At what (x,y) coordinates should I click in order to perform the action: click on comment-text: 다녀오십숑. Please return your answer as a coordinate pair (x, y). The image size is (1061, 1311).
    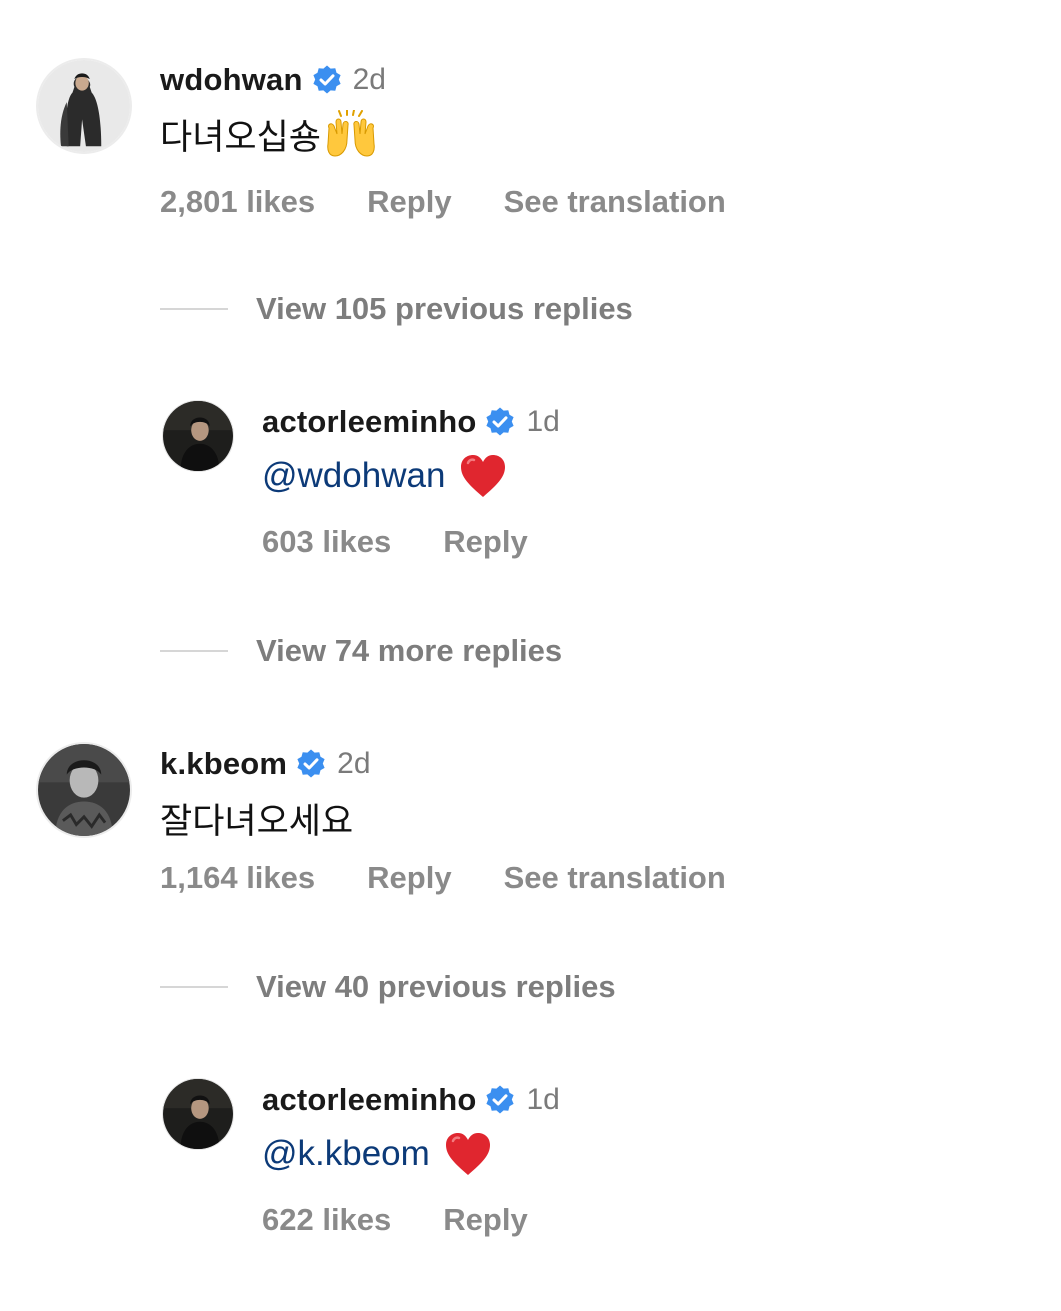
    Looking at the image, I should click on (269, 134).